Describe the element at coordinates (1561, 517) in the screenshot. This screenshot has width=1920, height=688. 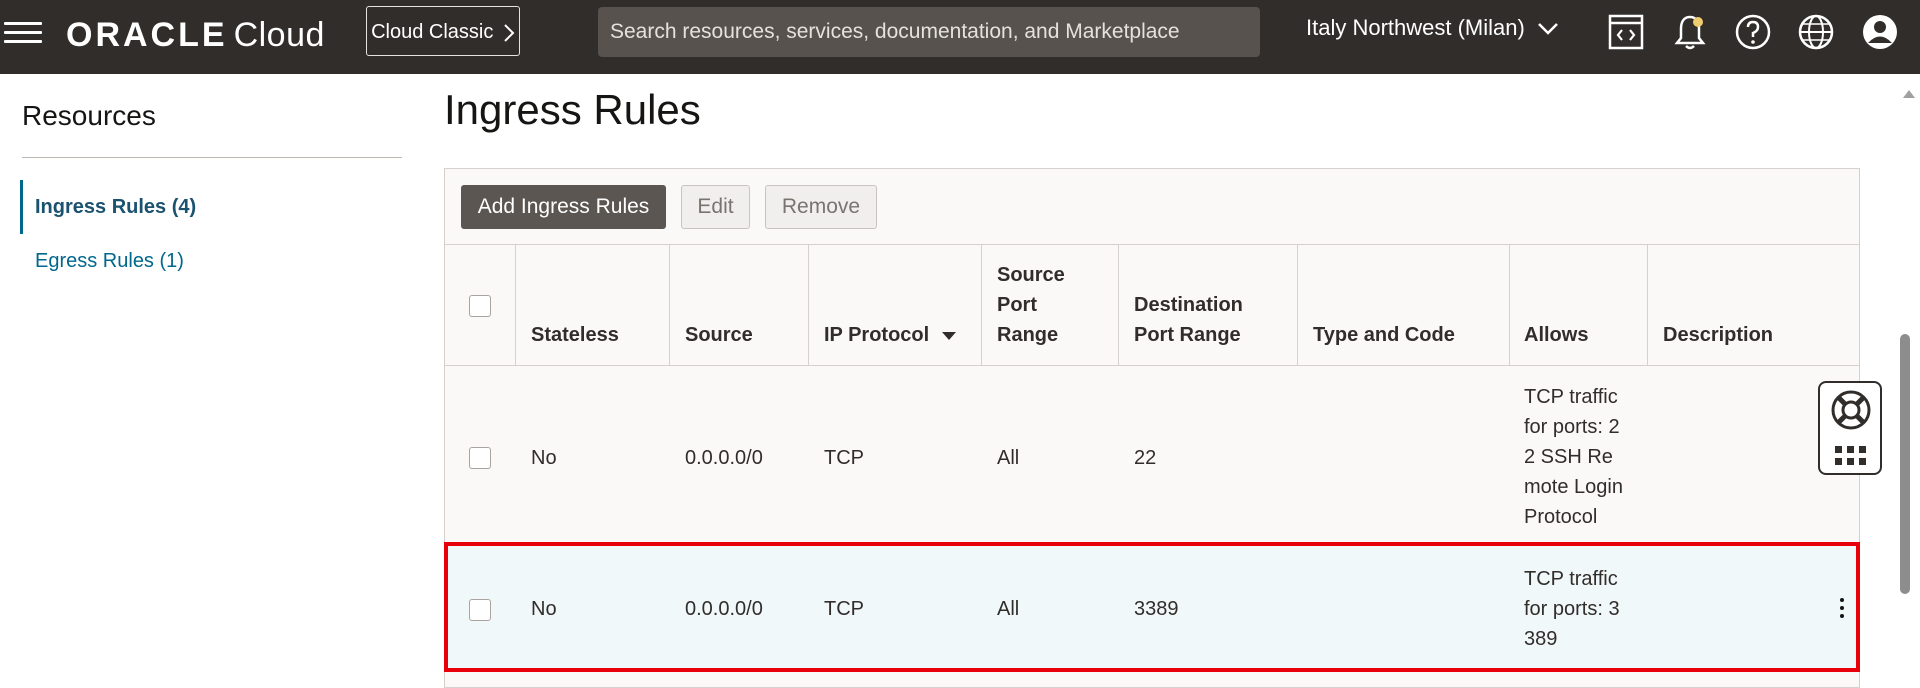
I see `allows-line: Protocol` at that location.